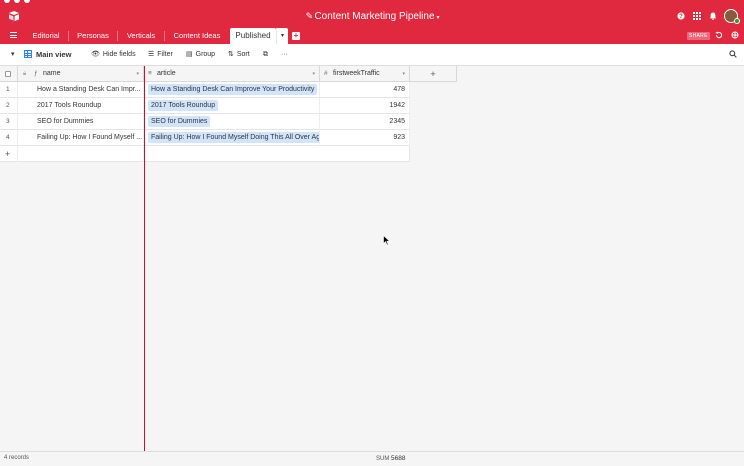  Describe the element at coordinates (365, 106) in the screenshot. I see `cell-firstweektraffic: 1942` at that location.